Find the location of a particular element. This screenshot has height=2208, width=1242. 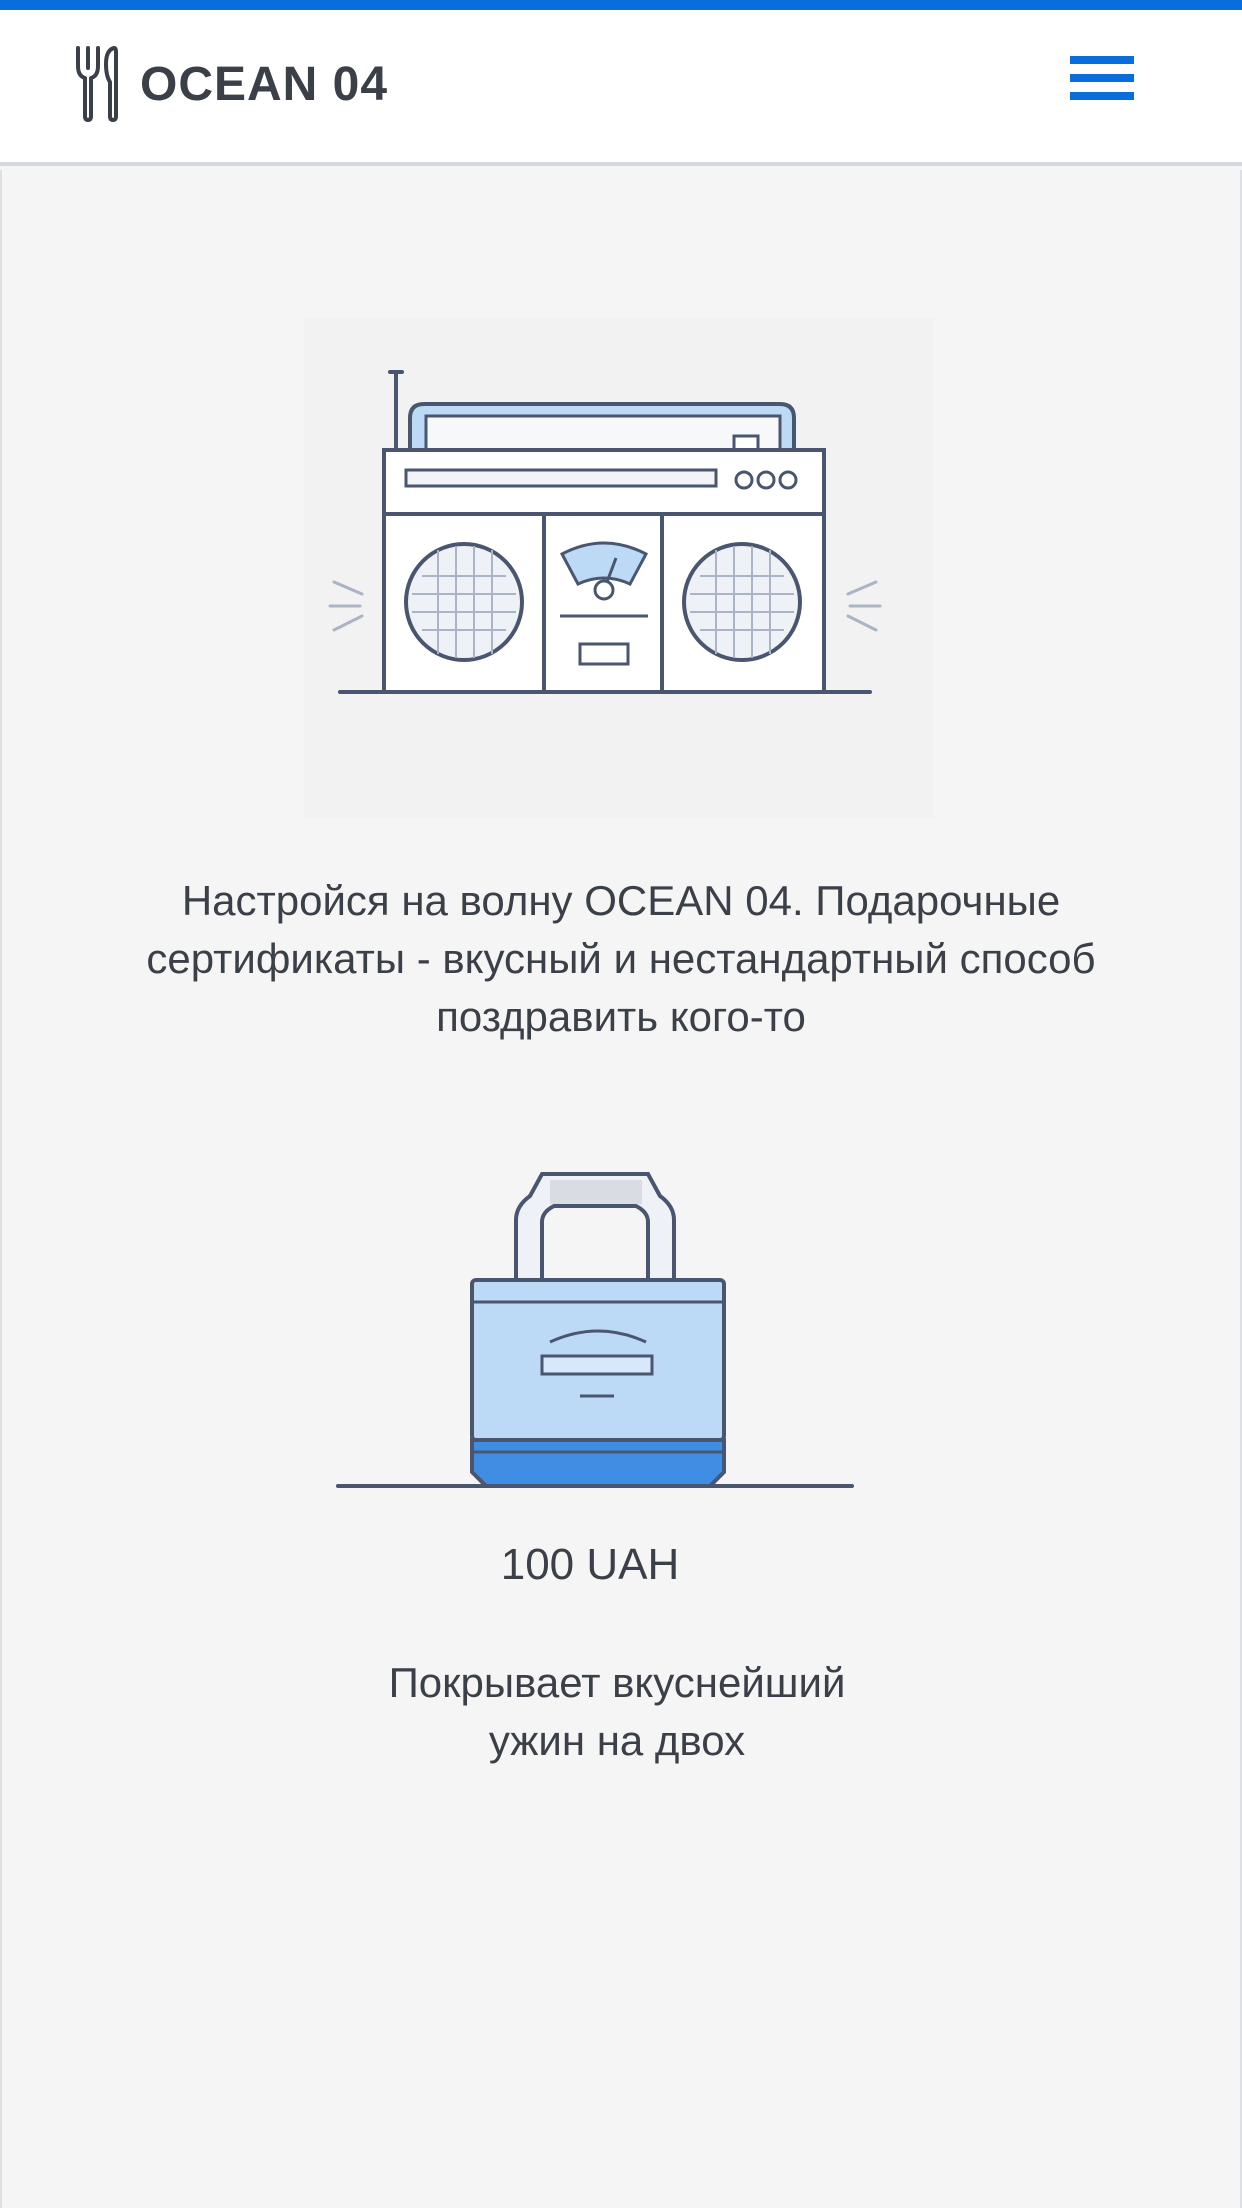

brand-logo: OCEAN 04 is located at coordinates (230, 84).